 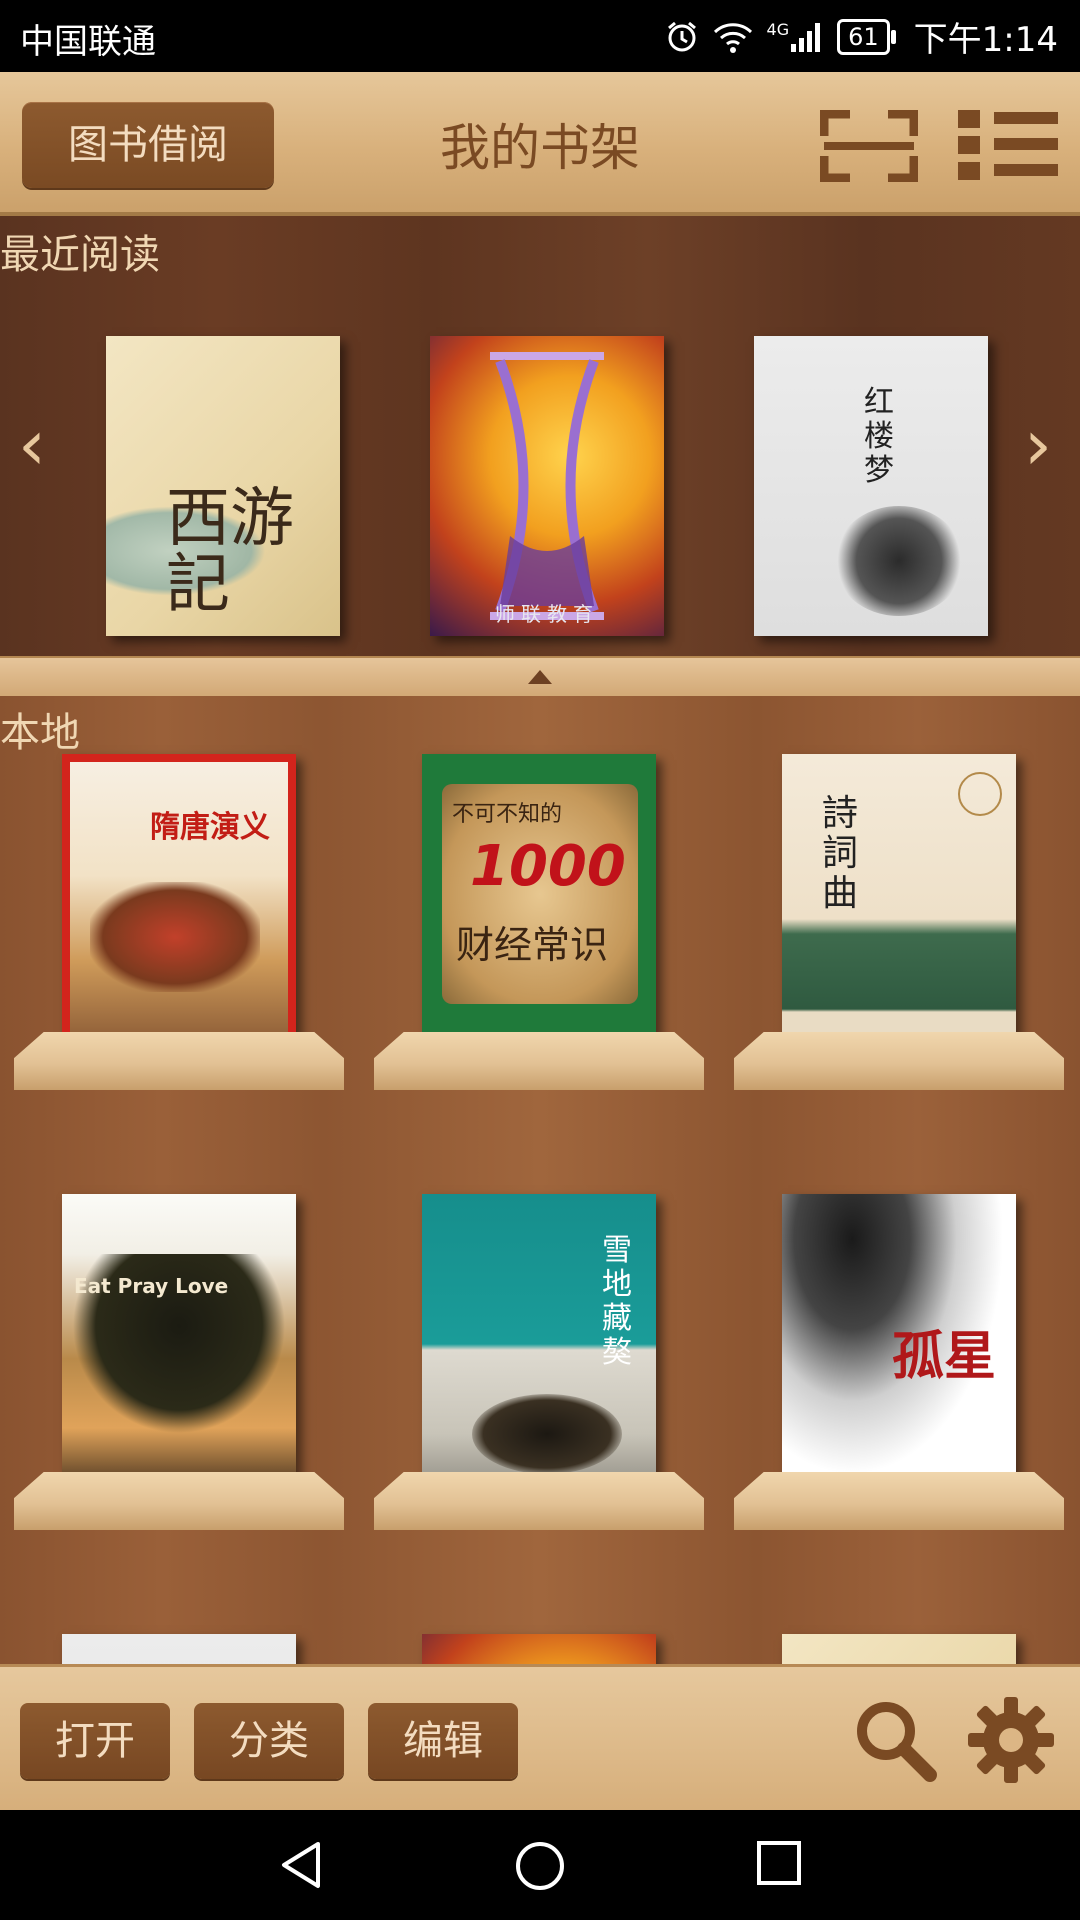 What do you see at coordinates (779, 1863) in the screenshot?
I see `recents-icon` at bounding box center [779, 1863].